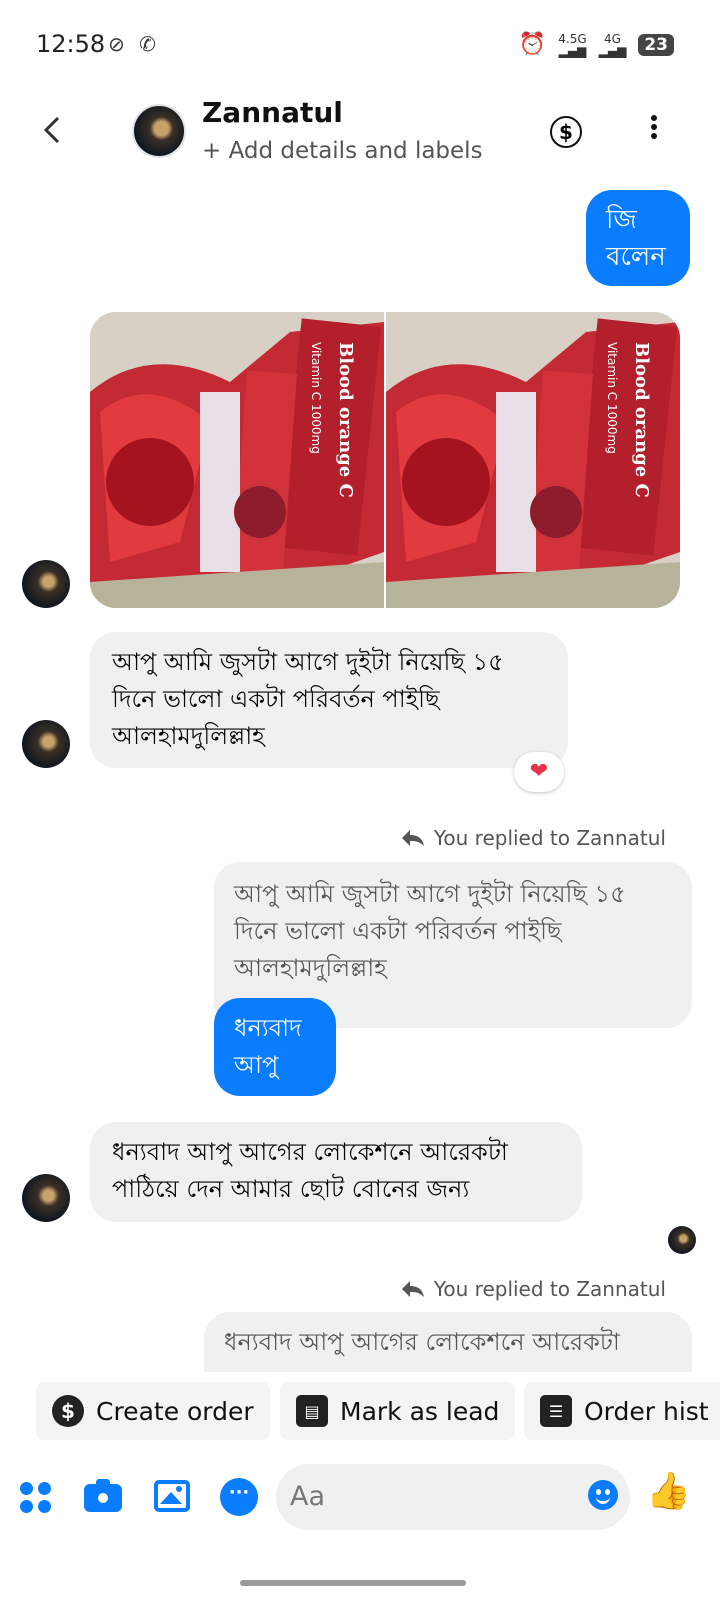  Describe the element at coordinates (572, 44) in the screenshot. I see `signal-icon: 4.5G ▂▄▆` at that location.